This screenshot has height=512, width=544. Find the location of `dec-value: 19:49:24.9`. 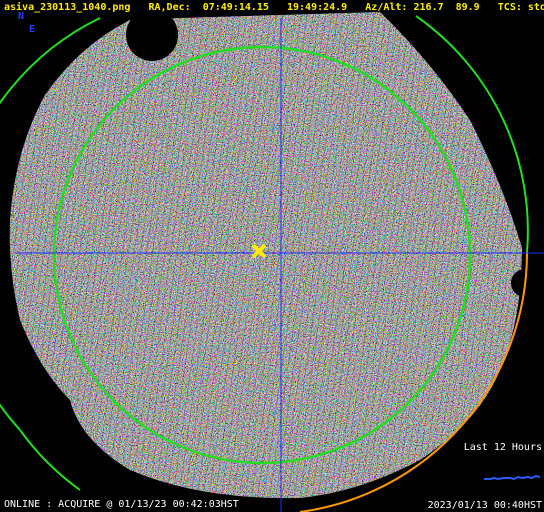

dec-value: 19:49:24.9 is located at coordinates (317, 7).